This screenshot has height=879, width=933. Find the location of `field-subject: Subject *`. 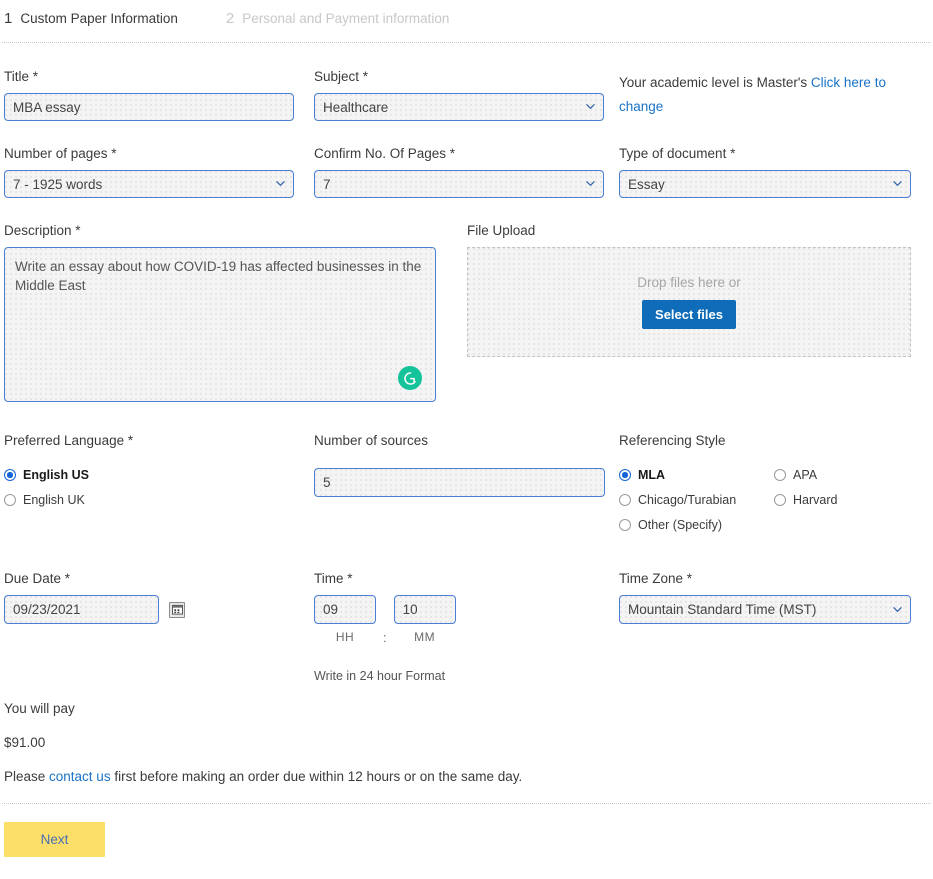

field-subject: Subject * is located at coordinates (466, 95).